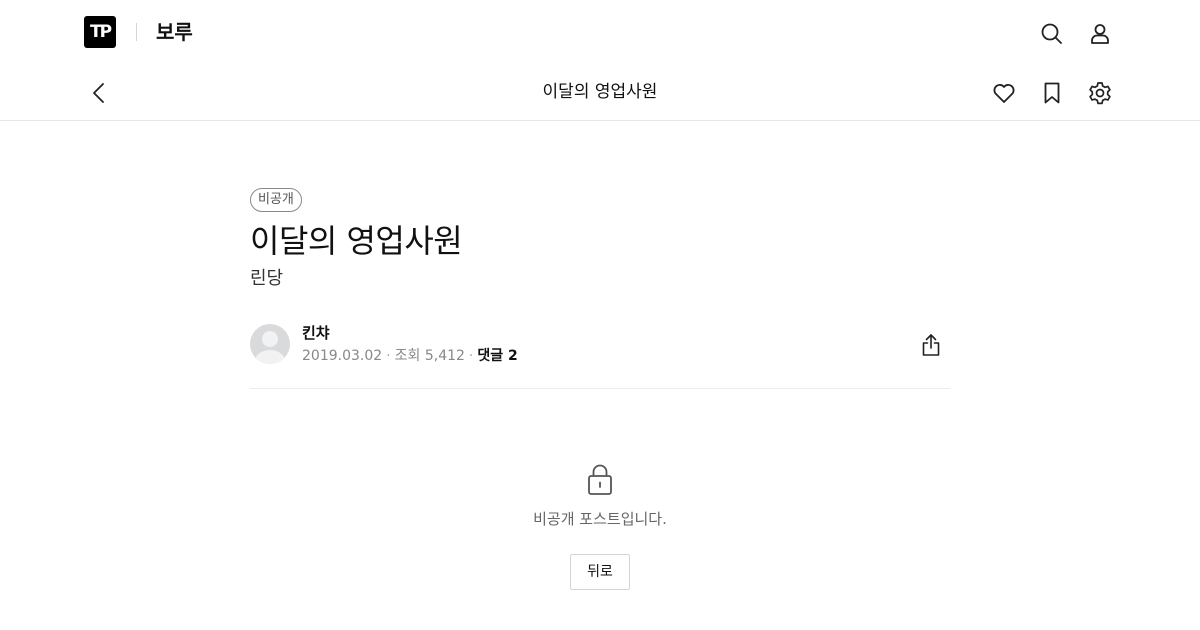 Image resolution: width=1200 pixels, height=630 pixels. I want to click on postype-logo: TP, so click(100, 32).